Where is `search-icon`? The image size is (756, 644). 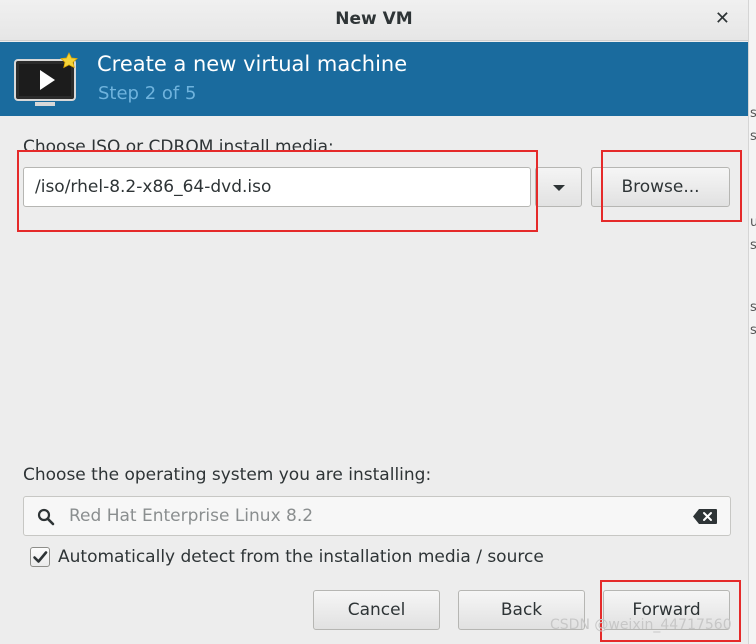 search-icon is located at coordinates (46, 517).